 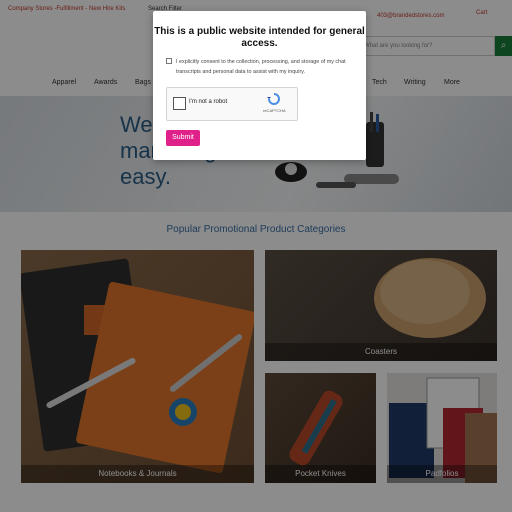 What do you see at coordinates (208, 102) in the screenshot?
I see `recaptcha-label: I'm not a robot` at bounding box center [208, 102].